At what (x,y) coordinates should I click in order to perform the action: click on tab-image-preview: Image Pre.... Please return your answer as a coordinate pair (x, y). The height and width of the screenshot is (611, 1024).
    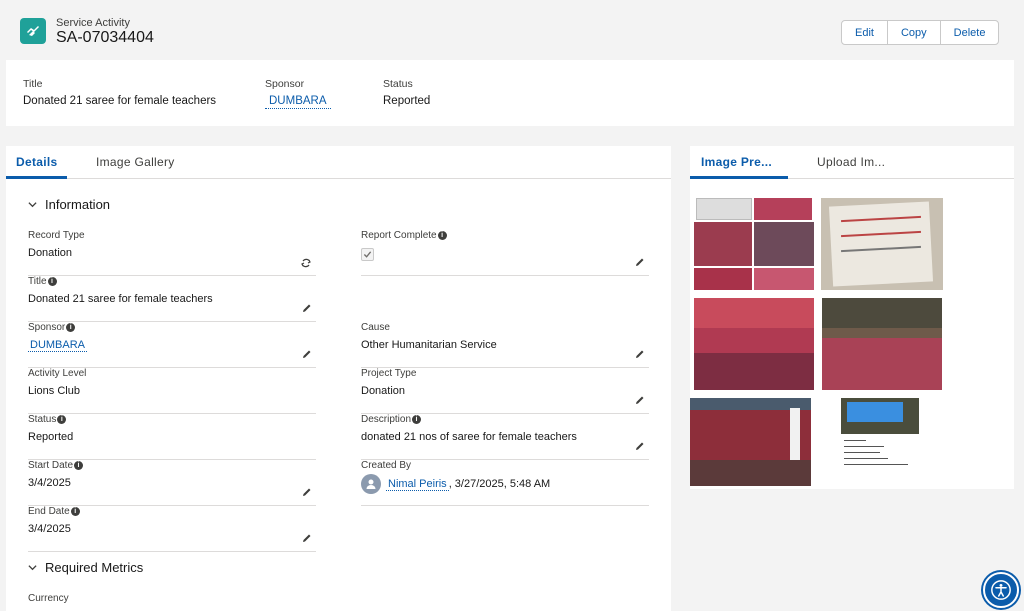
    Looking at the image, I should click on (736, 162).